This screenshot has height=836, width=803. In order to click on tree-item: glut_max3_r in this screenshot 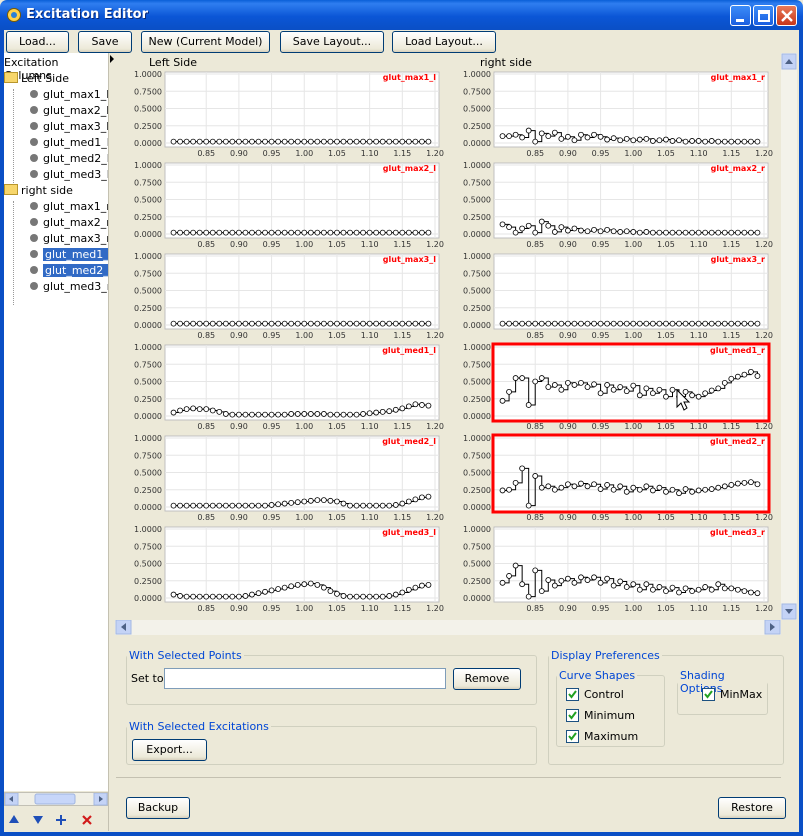, I will do `click(69, 239)`.